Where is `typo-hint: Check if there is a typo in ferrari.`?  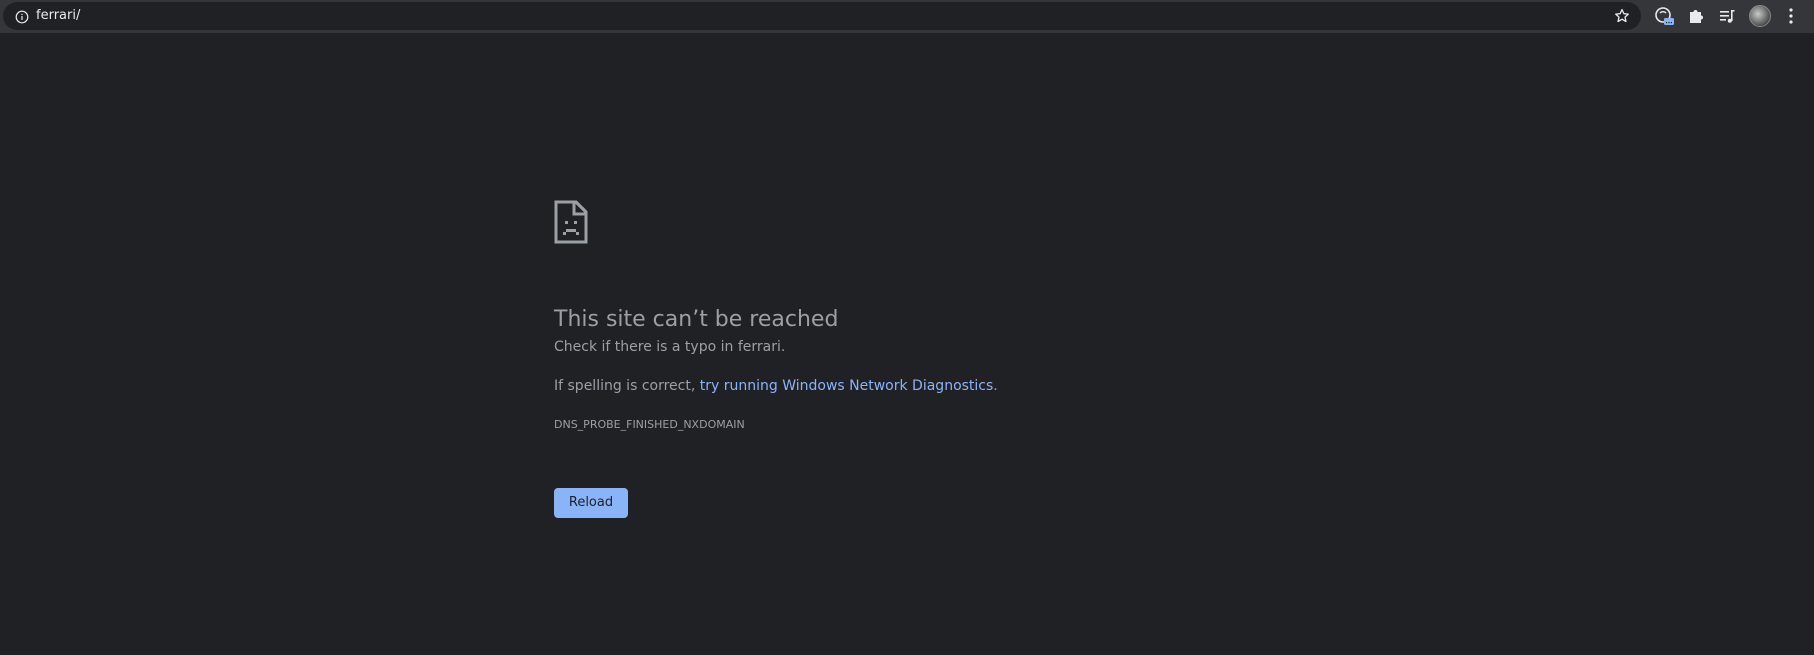 typo-hint: Check if there is a typo in ferrari. is located at coordinates (670, 347).